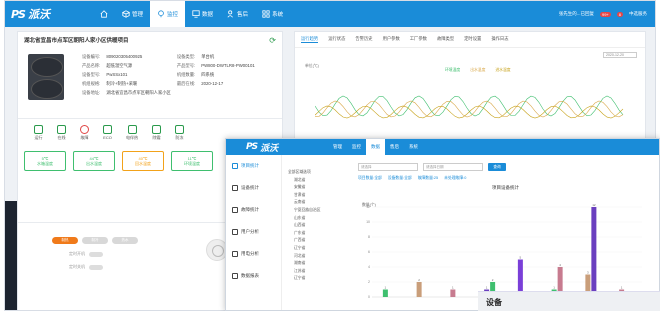 This screenshot has height=311, width=660. What do you see at coordinates (386, 288) in the screenshot?
I see `bar-value-label: 1` at bounding box center [386, 288].